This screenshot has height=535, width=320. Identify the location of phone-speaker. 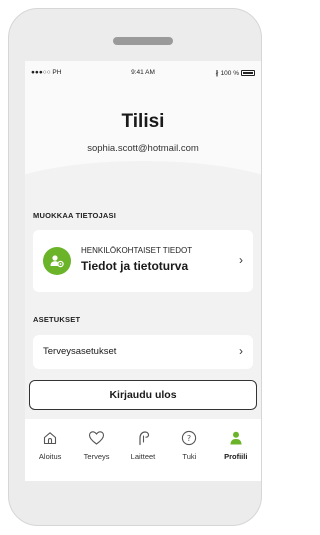
(143, 41).